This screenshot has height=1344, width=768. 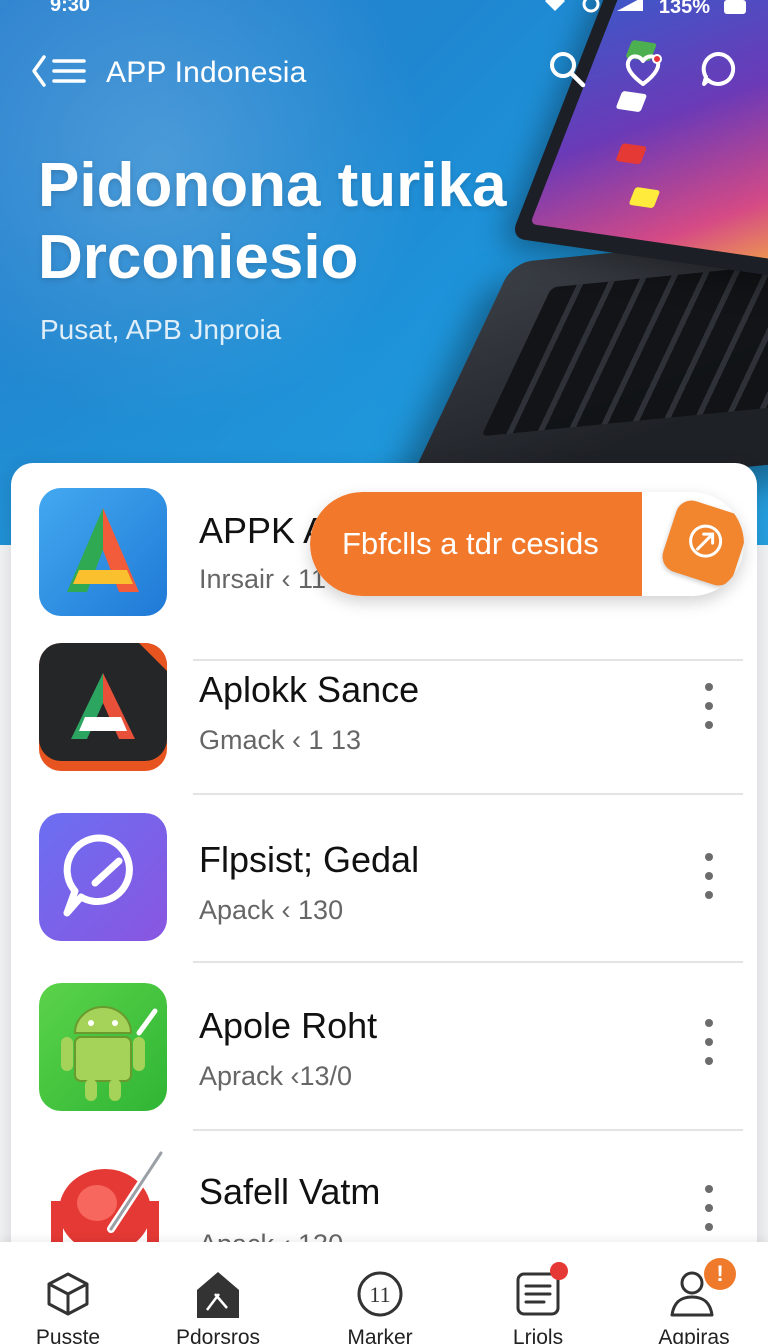 I want to click on app-name: Safell Vatm, so click(x=290, y=1191).